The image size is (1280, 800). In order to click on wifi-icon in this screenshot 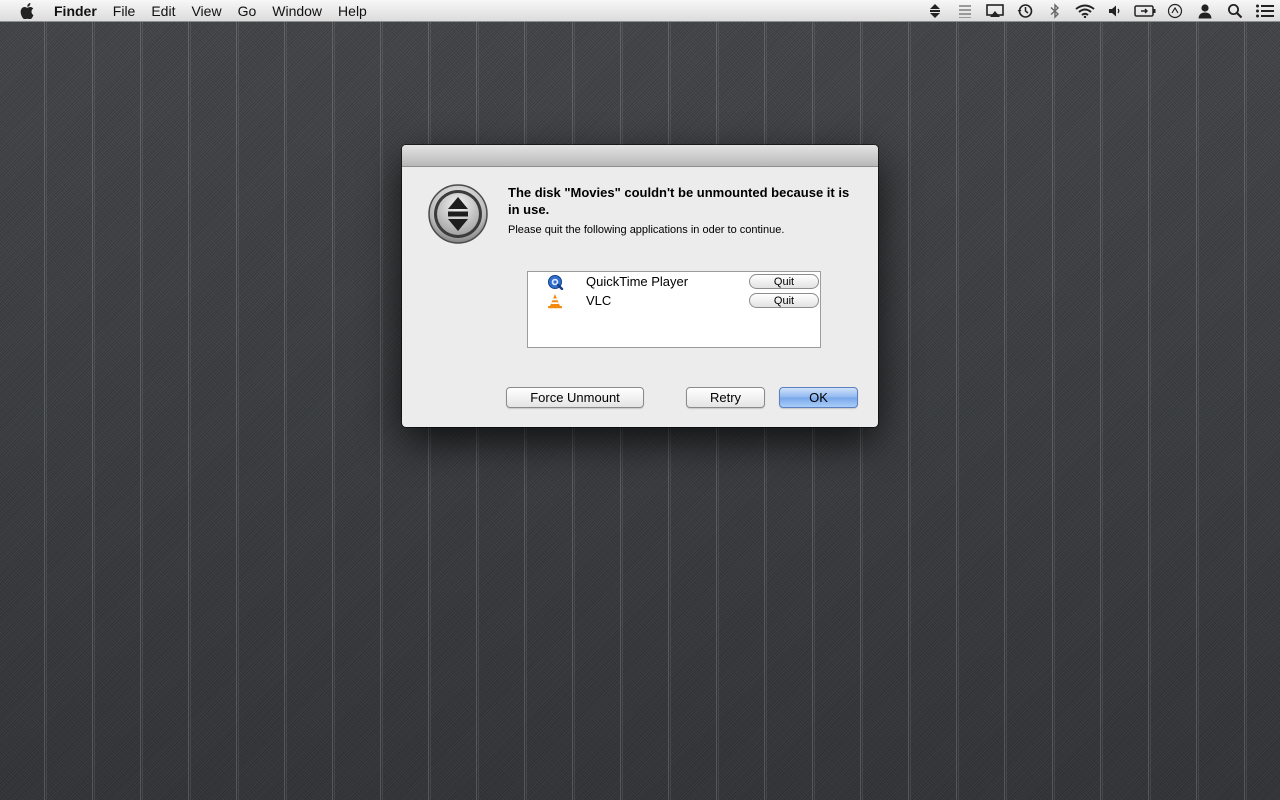, I will do `click(1085, 11)`.